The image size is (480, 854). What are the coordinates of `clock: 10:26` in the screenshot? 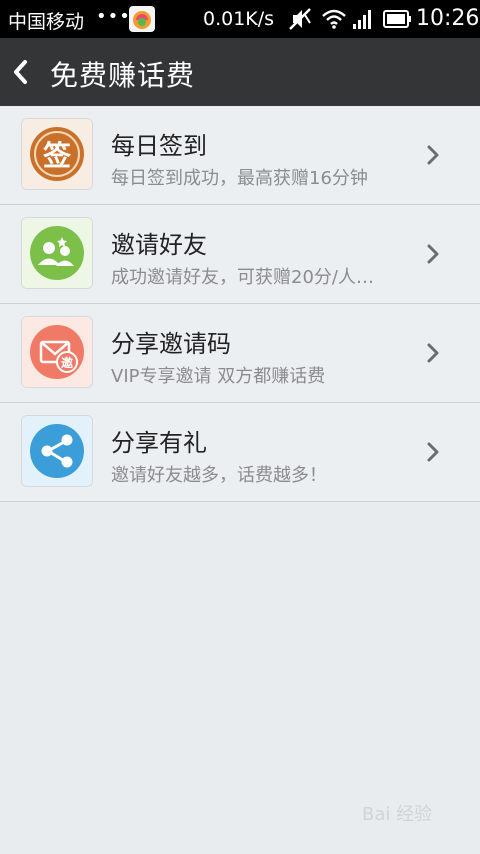 It's located at (448, 18).